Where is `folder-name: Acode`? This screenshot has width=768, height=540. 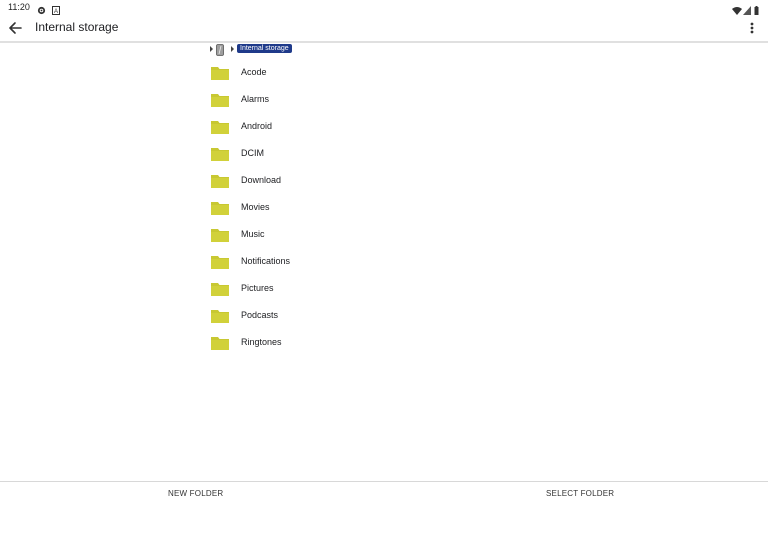
folder-name: Acode is located at coordinates (254, 72).